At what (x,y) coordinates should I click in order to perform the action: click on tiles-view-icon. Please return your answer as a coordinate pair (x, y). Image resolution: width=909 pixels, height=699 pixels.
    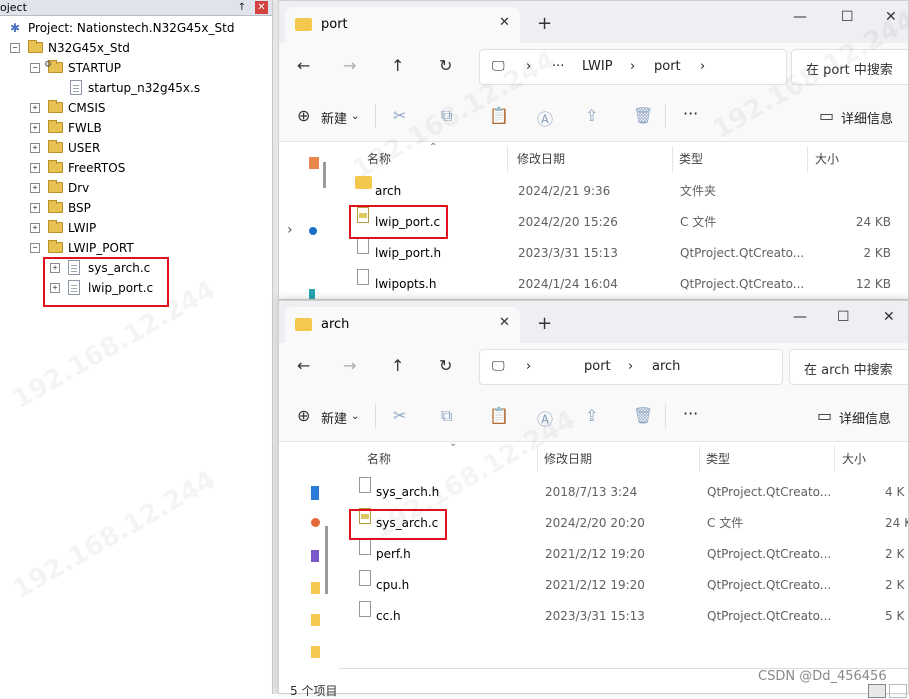
    Looking at the image, I should click on (898, 691).